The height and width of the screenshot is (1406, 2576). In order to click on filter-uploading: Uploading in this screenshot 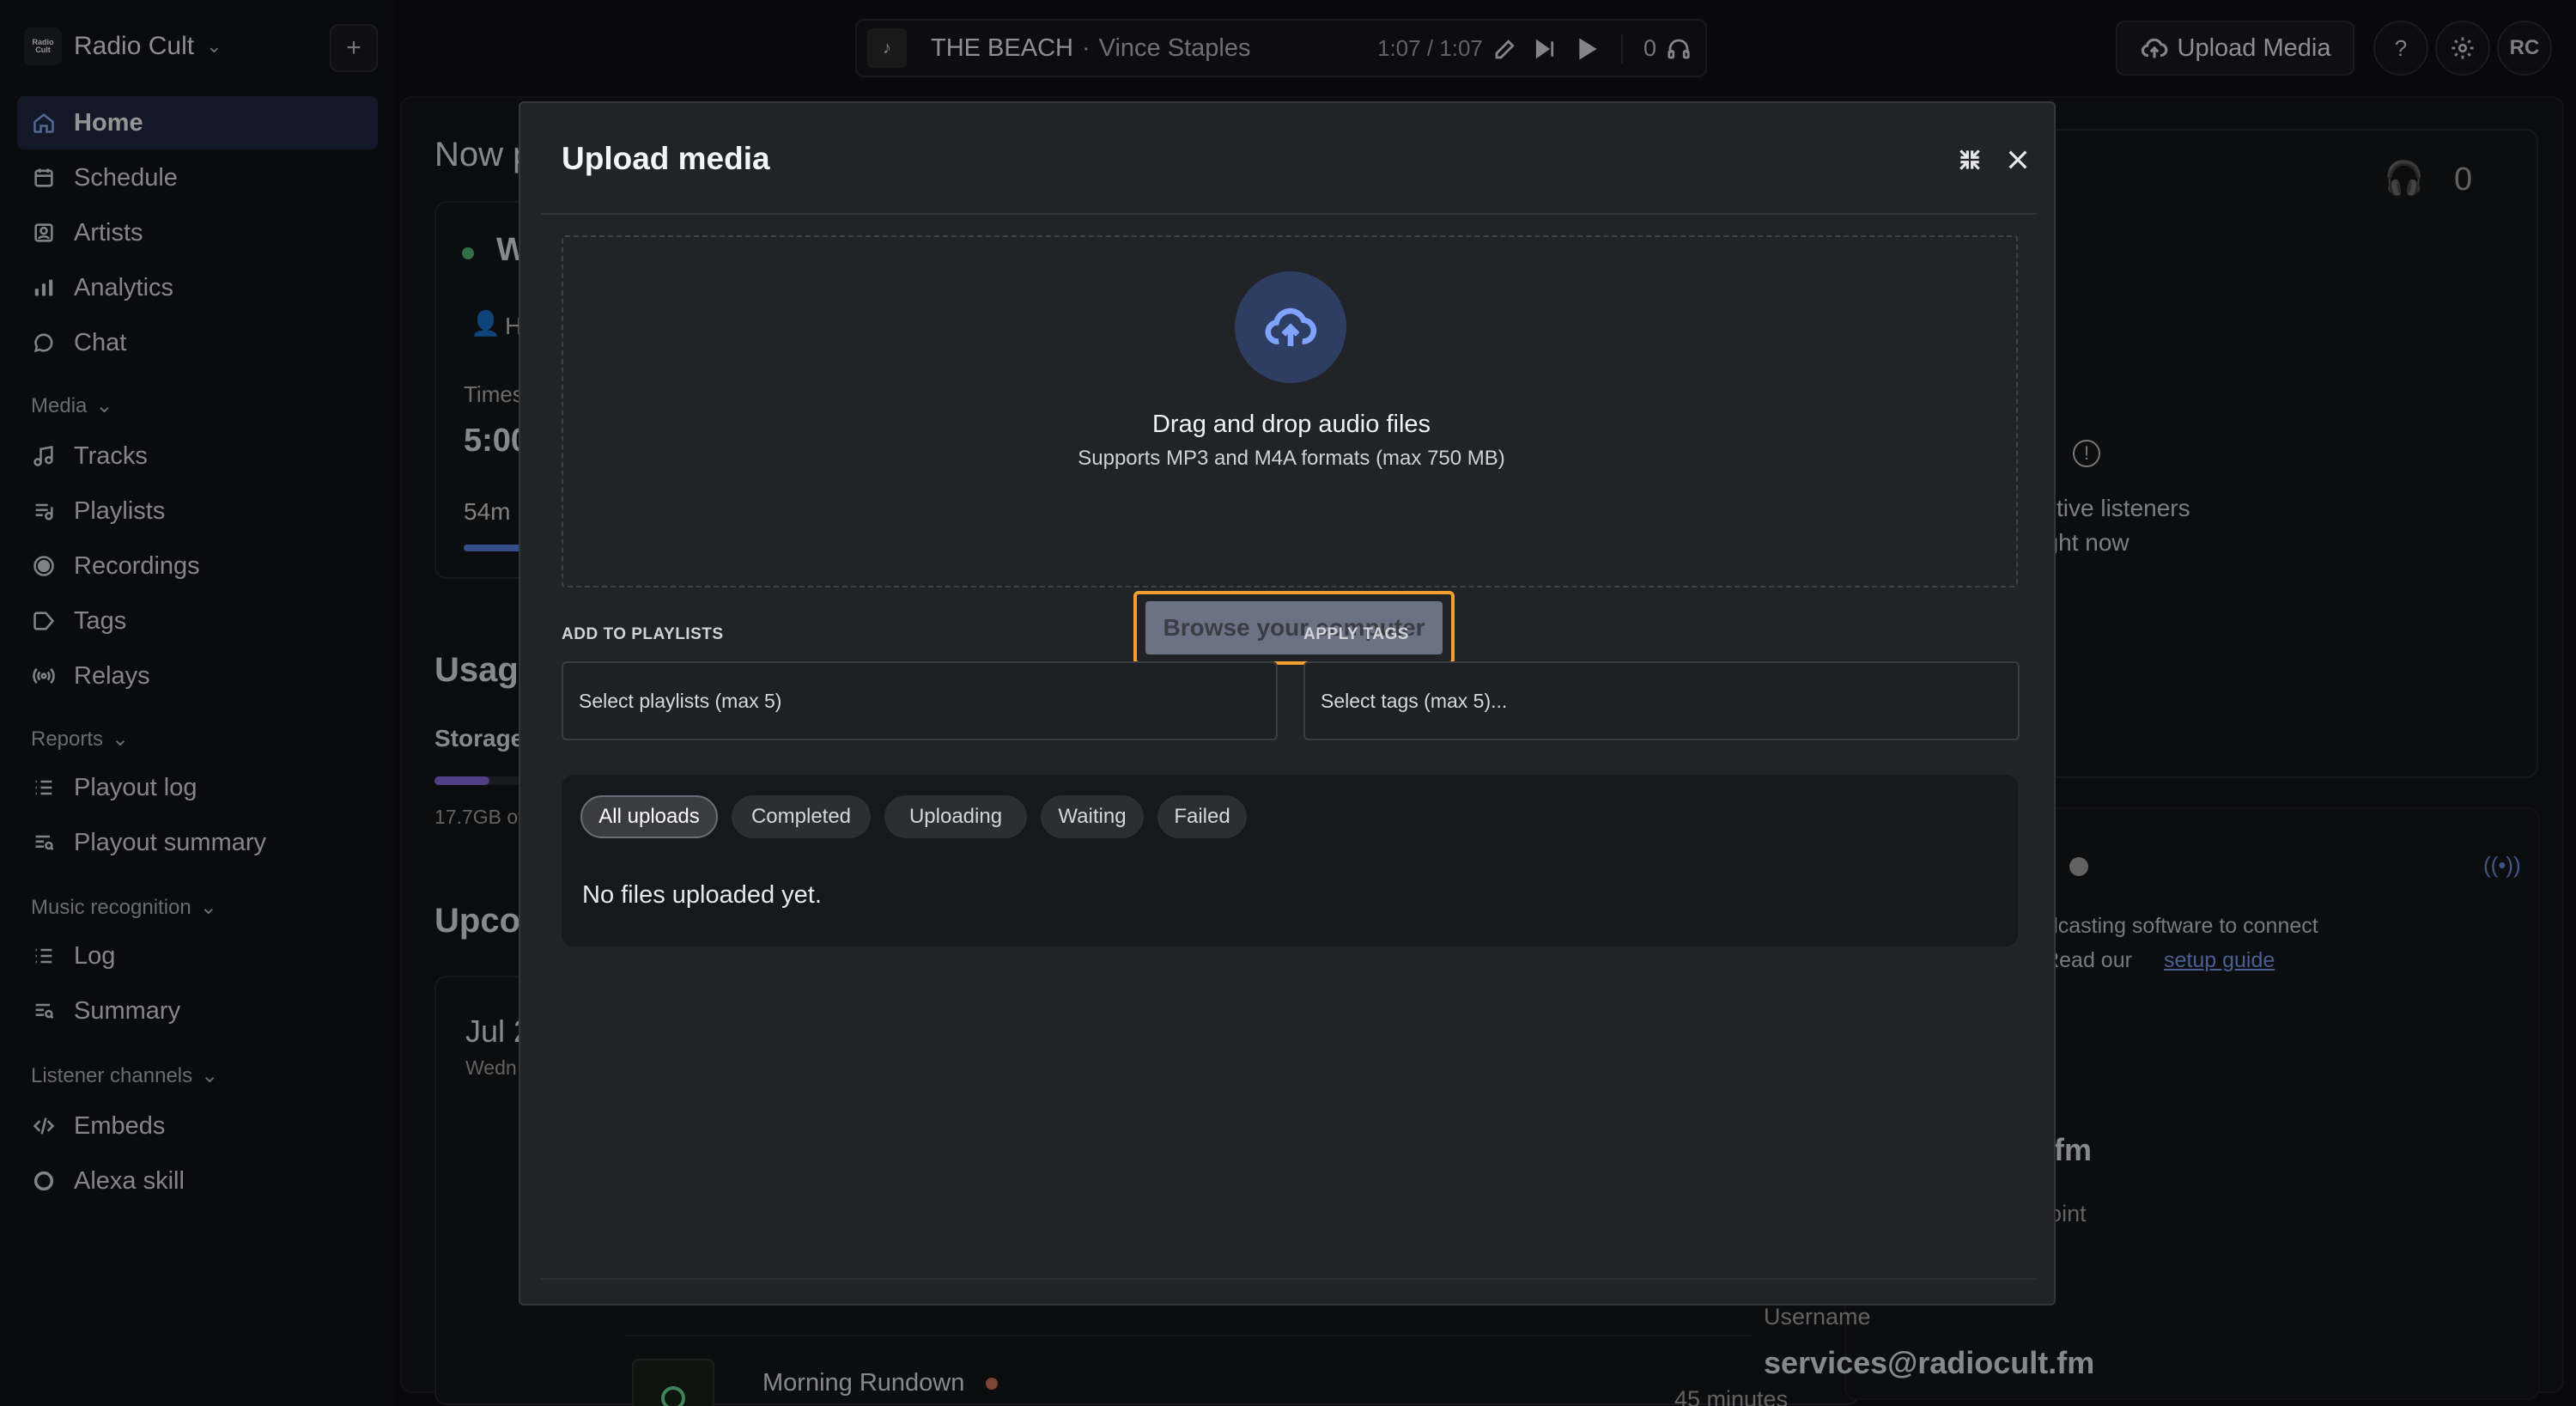, I will do `click(955, 816)`.